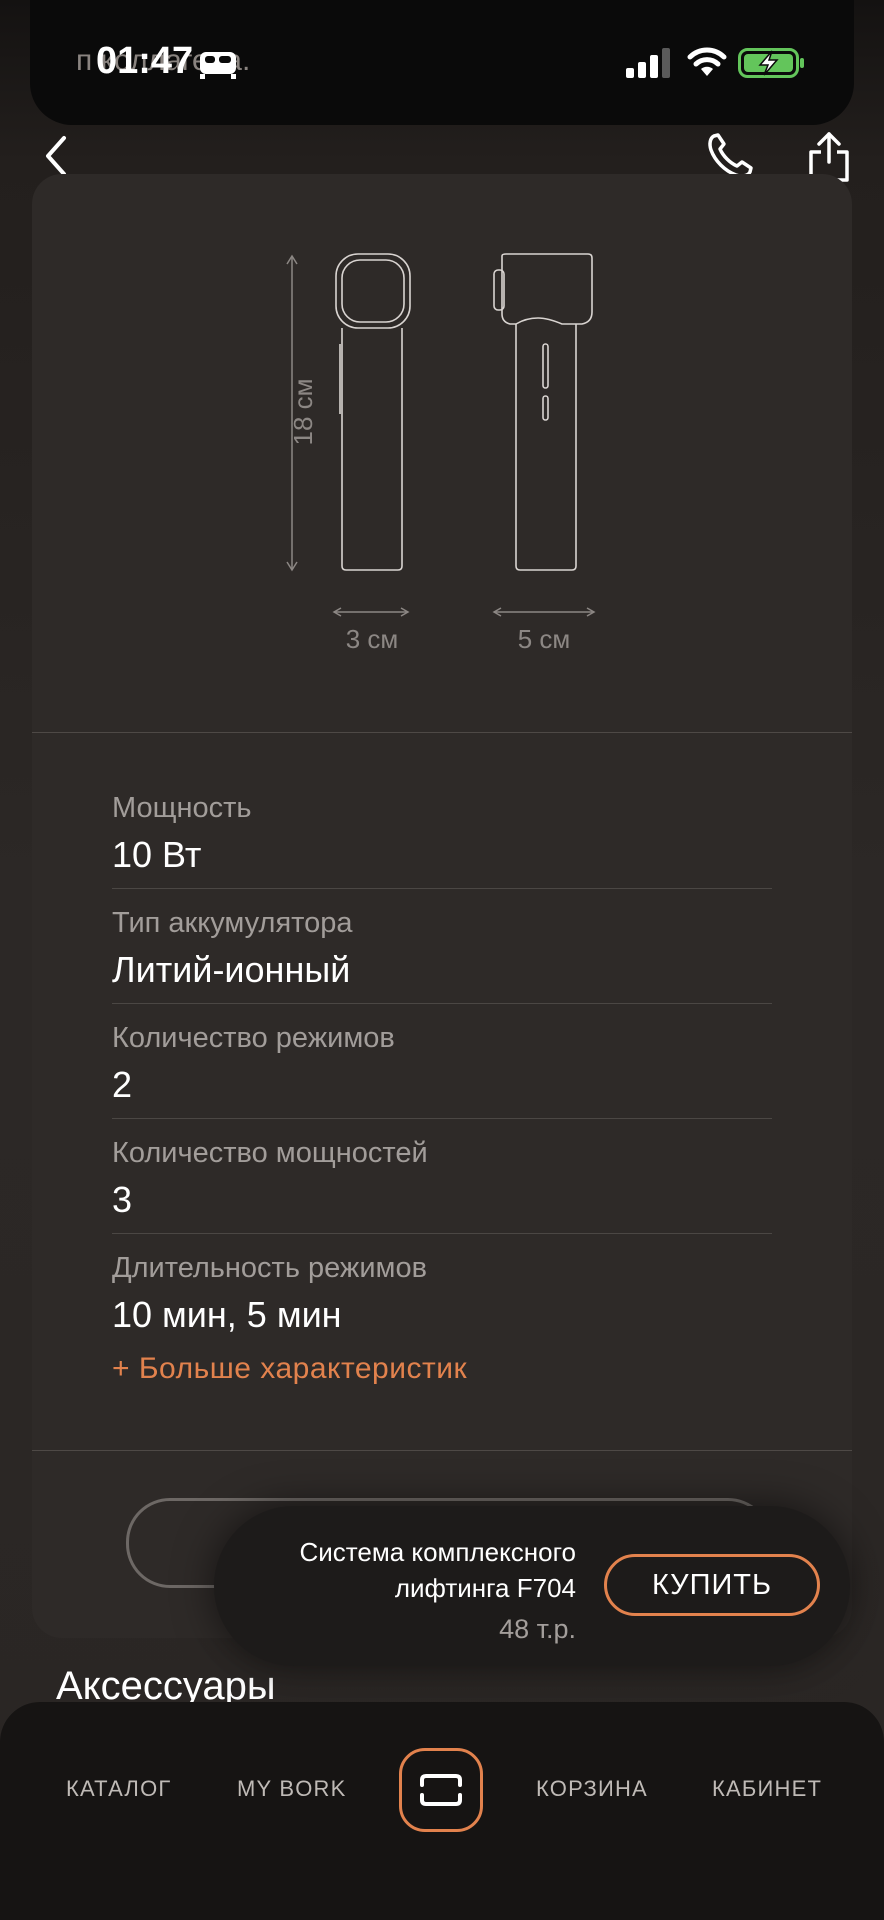 Image resolution: width=884 pixels, height=1920 pixels. What do you see at coordinates (442, 732) in the screenshot?
I see `diagram-divider` at bounding box center [442, 732].